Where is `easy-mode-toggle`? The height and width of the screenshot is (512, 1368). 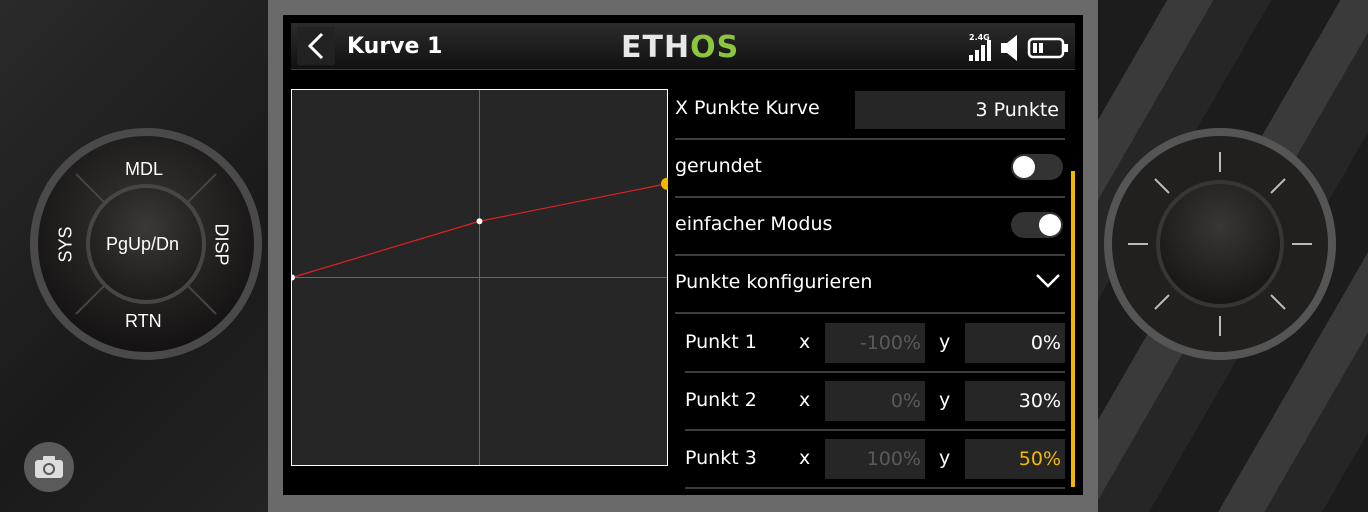
easy-mode-toggle is located at coordinates (1037, 225).